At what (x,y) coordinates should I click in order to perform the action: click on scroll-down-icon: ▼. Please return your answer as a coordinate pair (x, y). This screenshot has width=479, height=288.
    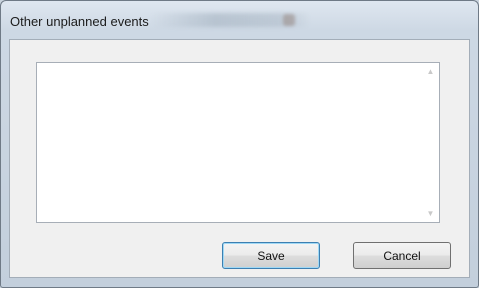
    Looking at the image, I should click on (430, 213).